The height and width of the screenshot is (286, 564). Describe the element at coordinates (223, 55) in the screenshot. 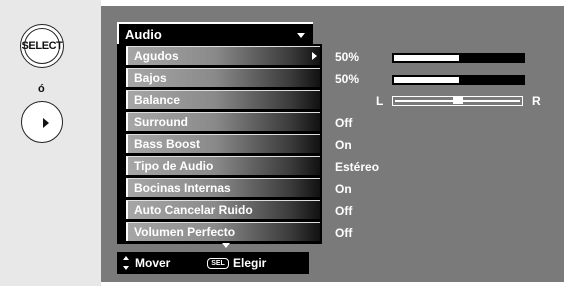

I see `menu-item-agudos: Agudos` at that location.